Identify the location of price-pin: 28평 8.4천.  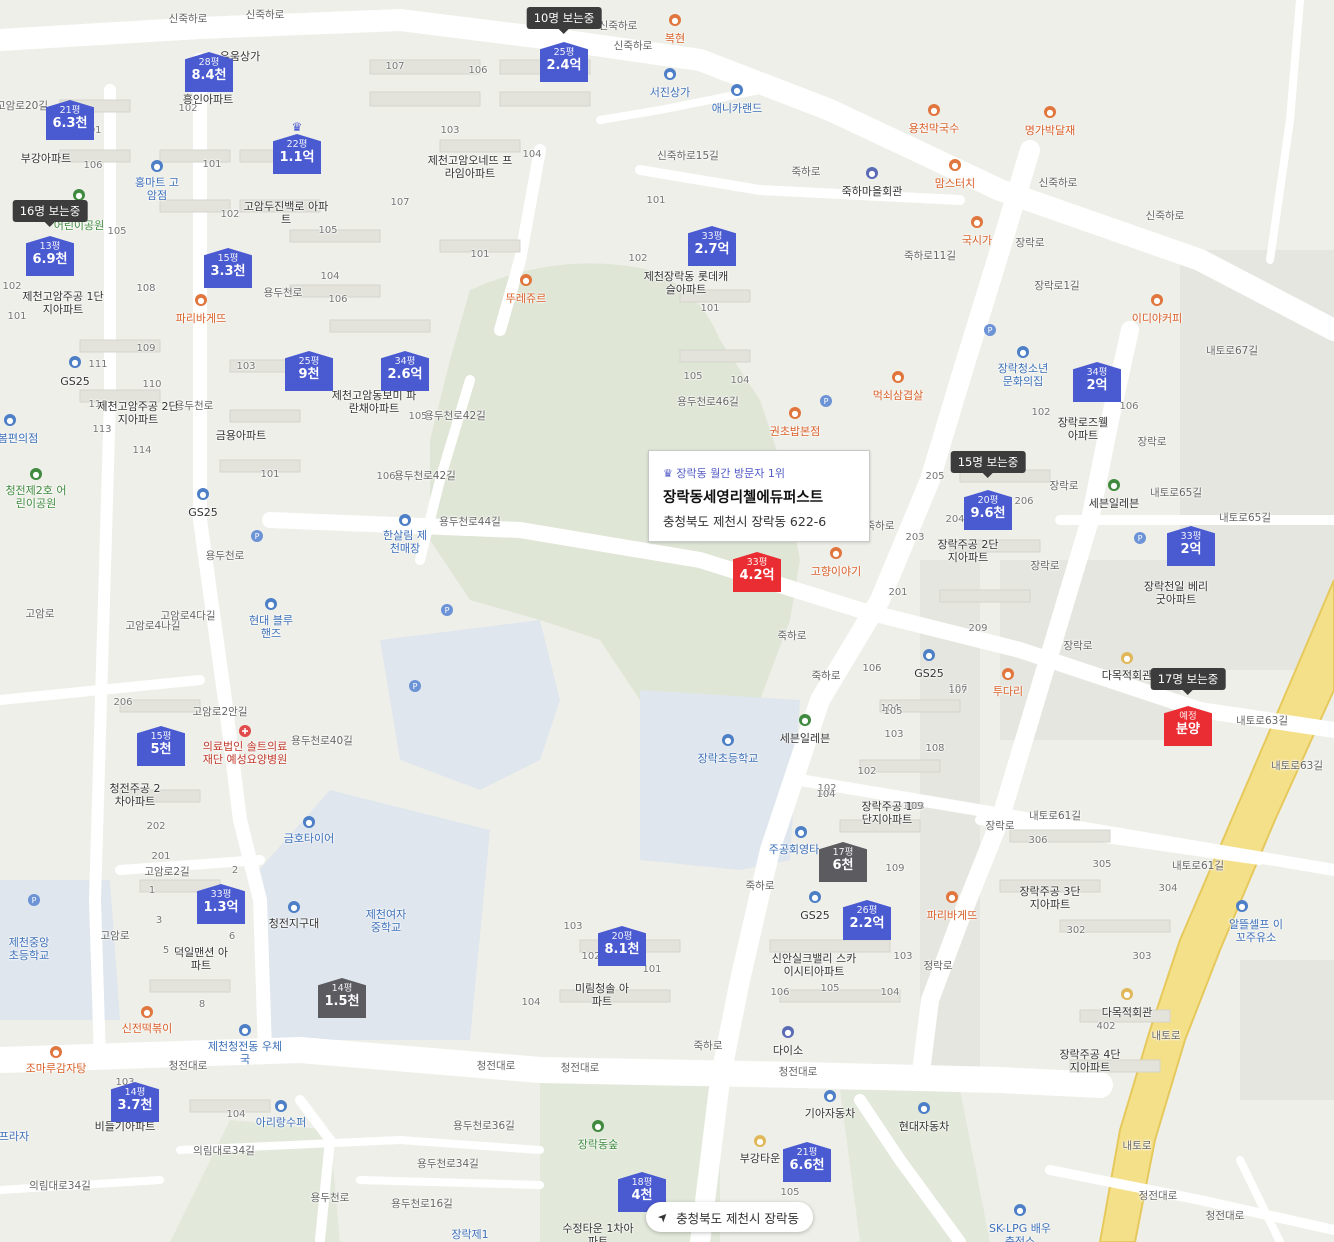
(209, 68).